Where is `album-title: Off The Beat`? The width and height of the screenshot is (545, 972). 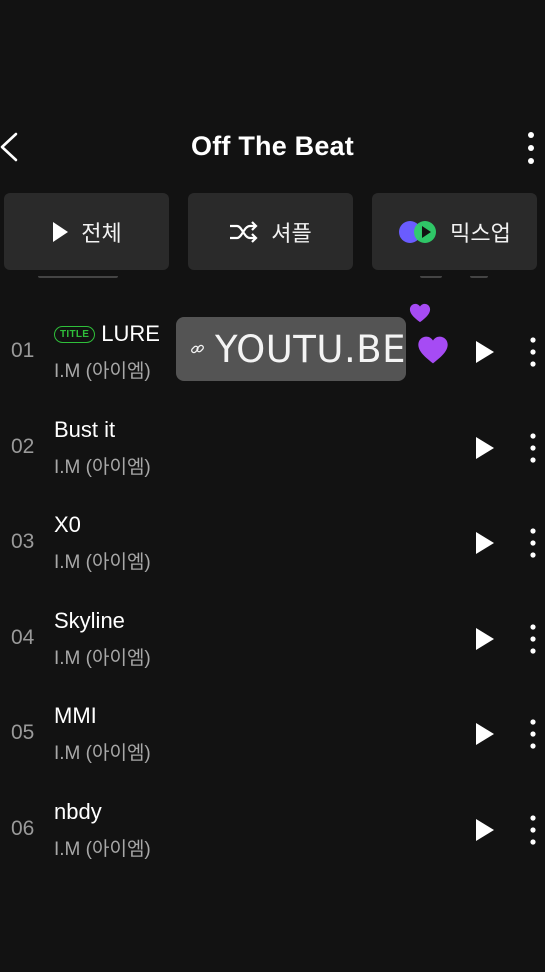 album-title: Off The Beat is located at coordinates (272, 146).